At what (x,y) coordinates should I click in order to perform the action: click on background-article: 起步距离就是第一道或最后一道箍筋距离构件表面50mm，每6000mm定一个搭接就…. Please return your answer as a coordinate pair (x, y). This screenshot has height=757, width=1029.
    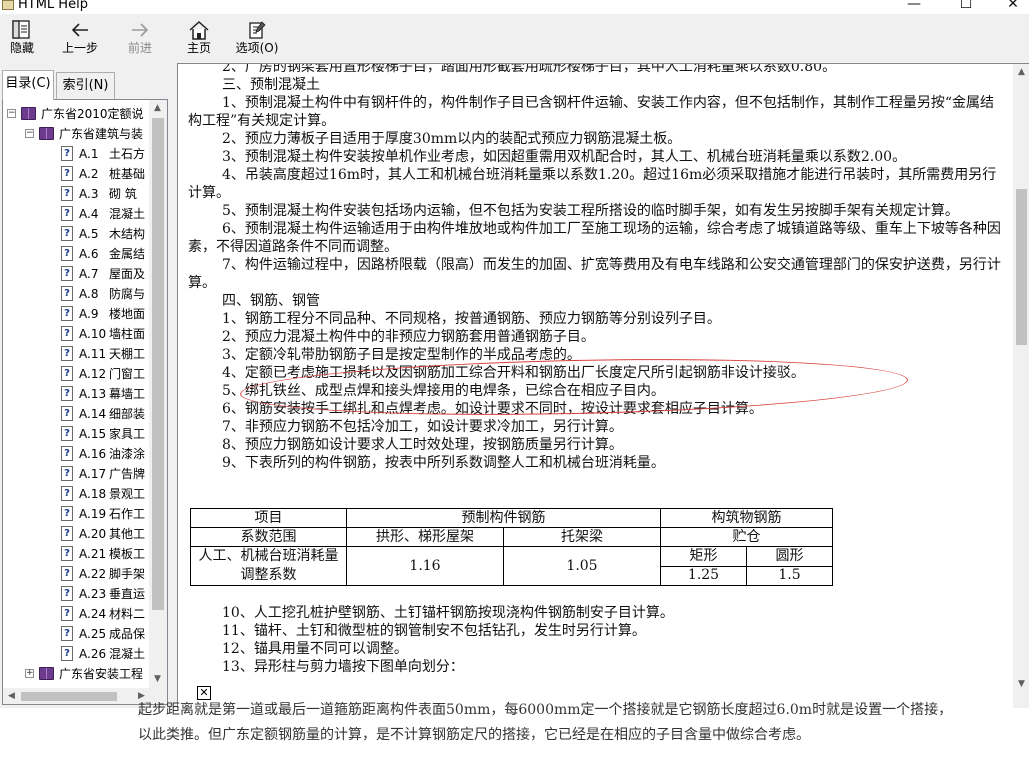
    Looking at the image, I should click on (514, 729).